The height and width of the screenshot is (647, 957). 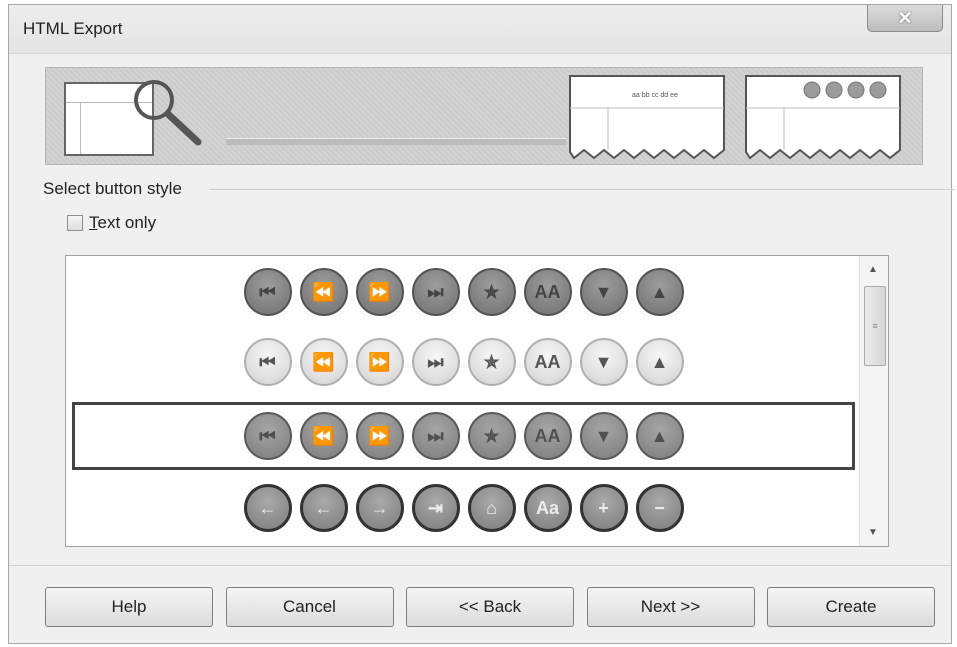 What do you see at coordinates (309, 607) in the screenshot?
I see `cancel-button: Cancel` at bounding box center [309, 607].